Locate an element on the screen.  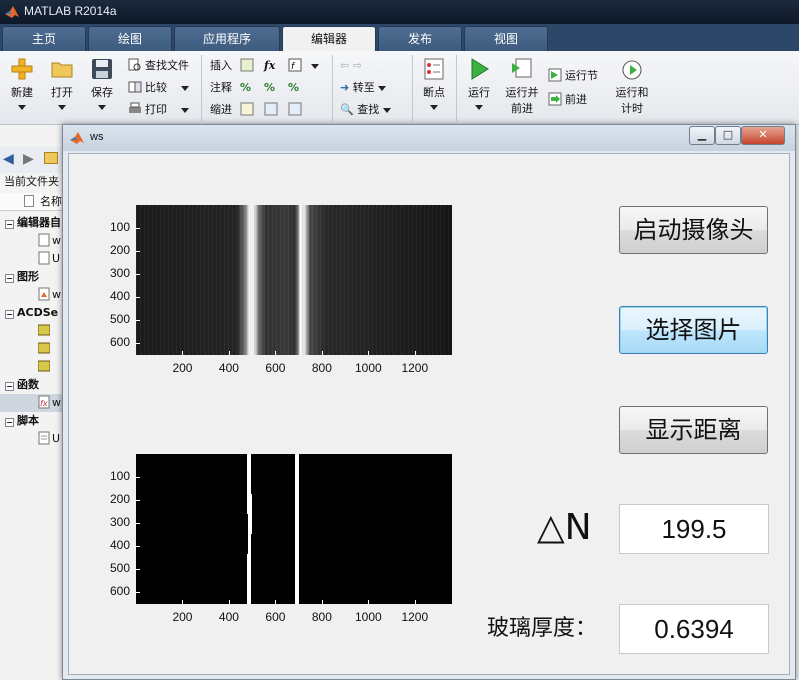
run-advance-icon is located at coordinates (522, 68).